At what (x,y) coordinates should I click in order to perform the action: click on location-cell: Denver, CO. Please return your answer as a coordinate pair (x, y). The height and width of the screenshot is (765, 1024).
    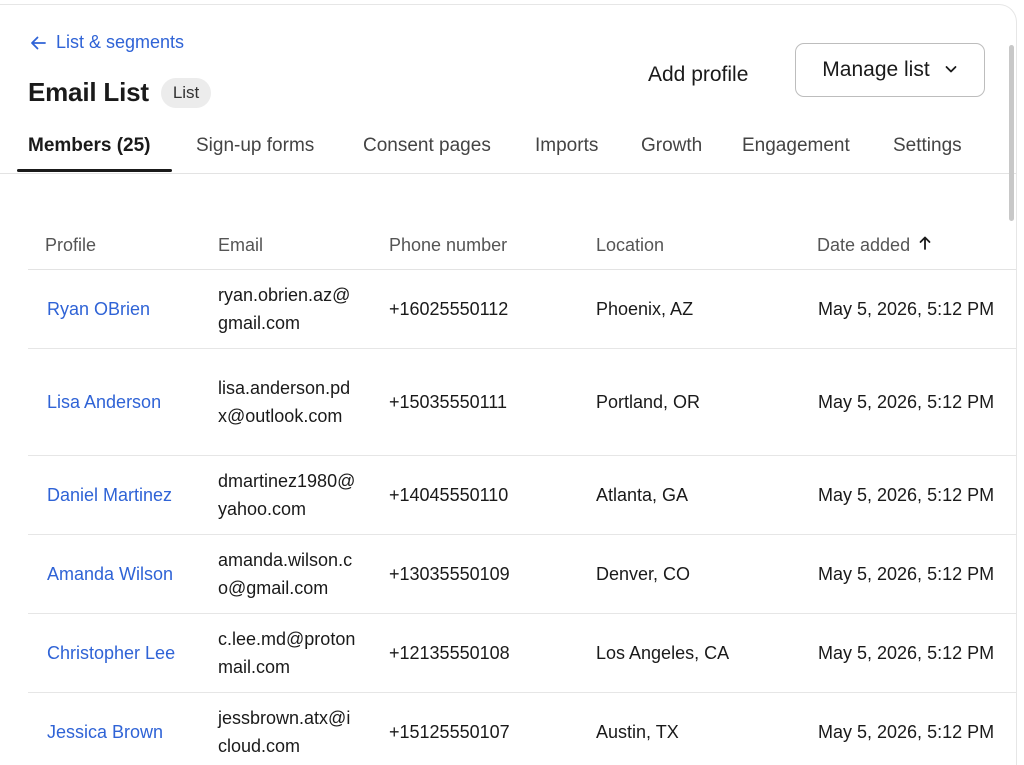
    Looking at the image, I should click on (643, 574).